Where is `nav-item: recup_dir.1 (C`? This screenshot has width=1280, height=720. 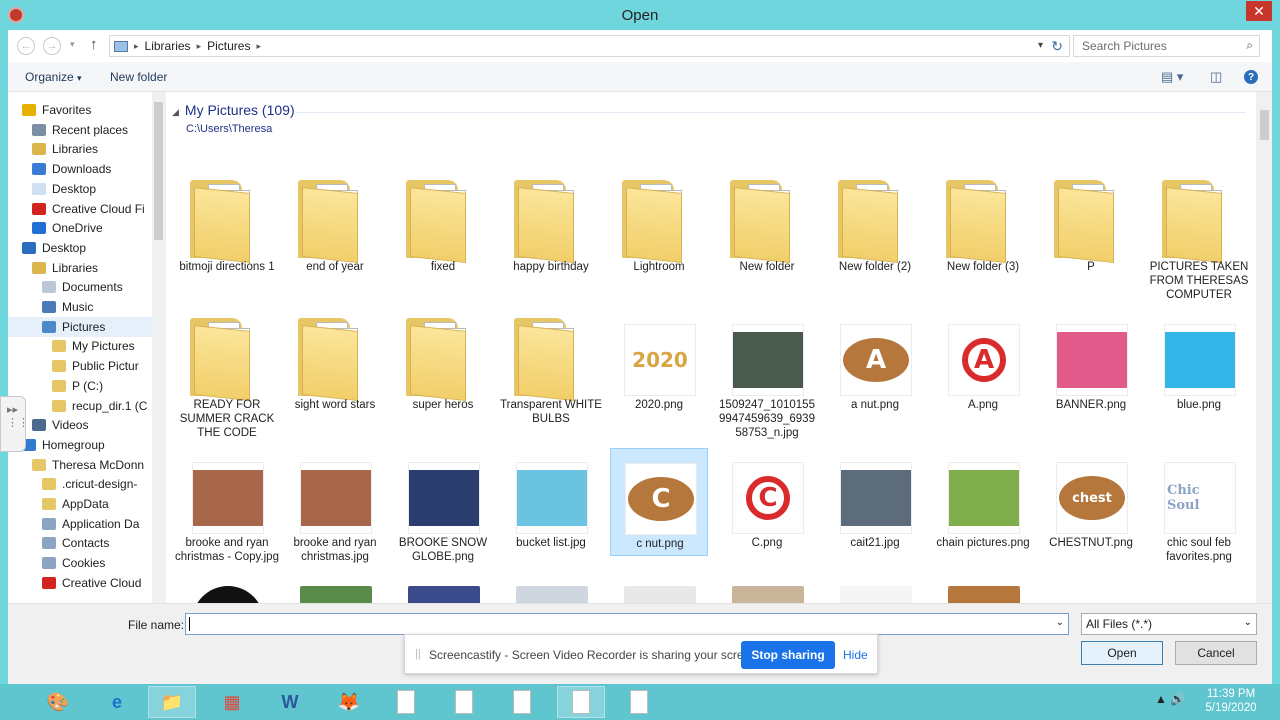 nav-item: recup_dir.1 (C is located at coordinates (80, 406).